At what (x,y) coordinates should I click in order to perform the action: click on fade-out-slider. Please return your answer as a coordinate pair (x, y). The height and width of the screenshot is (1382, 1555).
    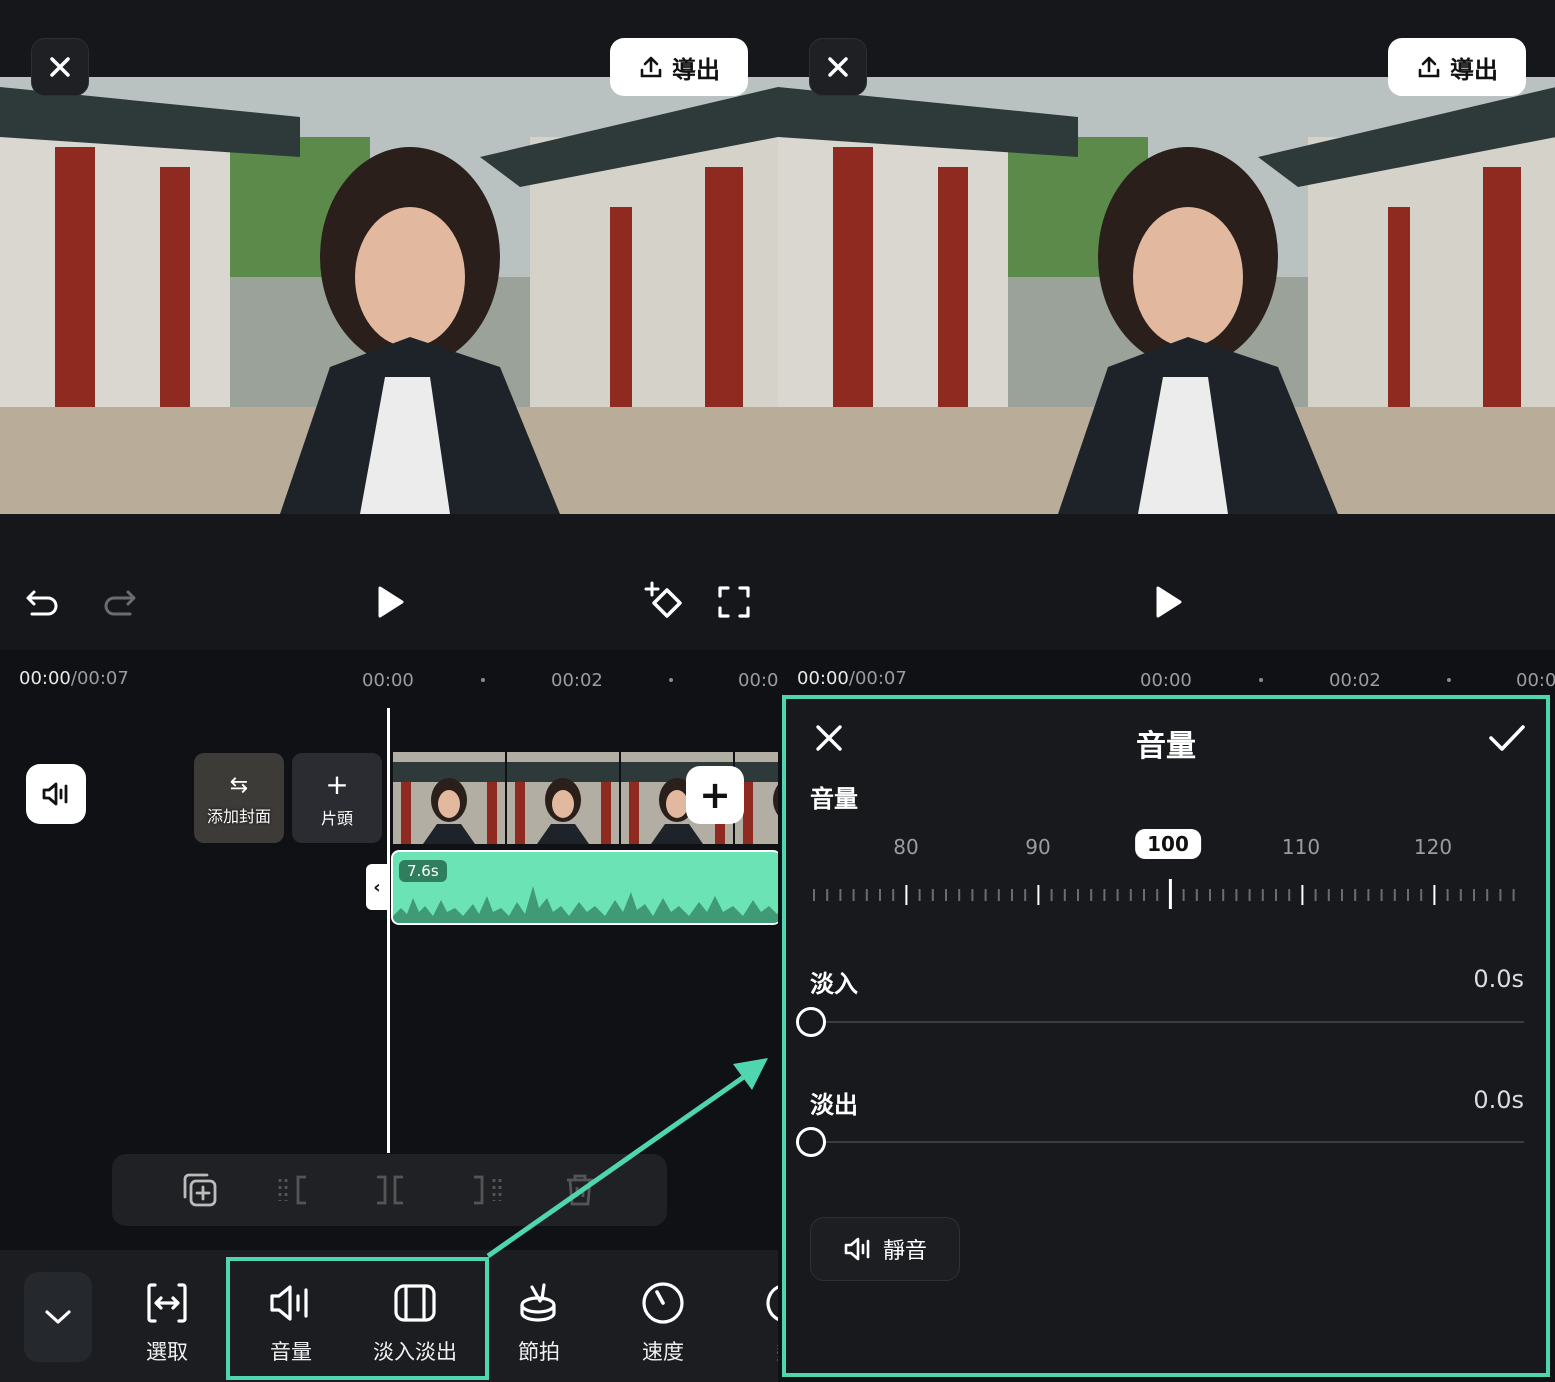
    Looking at the image, I should click on (1167, 1142).